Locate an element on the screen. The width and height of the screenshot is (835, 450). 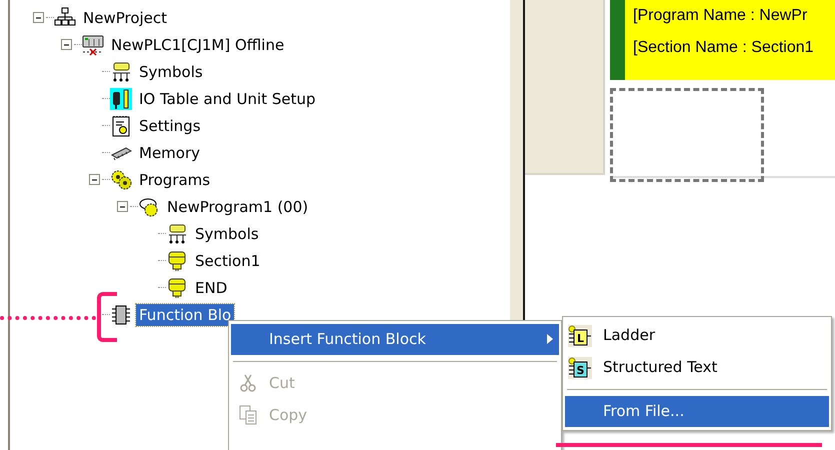
network-icon is located at coordinates (65, 17).